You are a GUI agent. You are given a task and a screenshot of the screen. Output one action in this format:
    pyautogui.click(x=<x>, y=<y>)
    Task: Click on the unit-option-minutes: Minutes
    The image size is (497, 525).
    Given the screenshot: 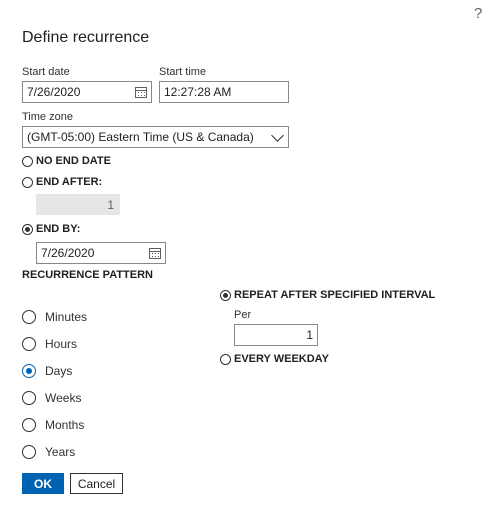 What is the action you would take?
    pyautogui.click(x=54, y=317)
    